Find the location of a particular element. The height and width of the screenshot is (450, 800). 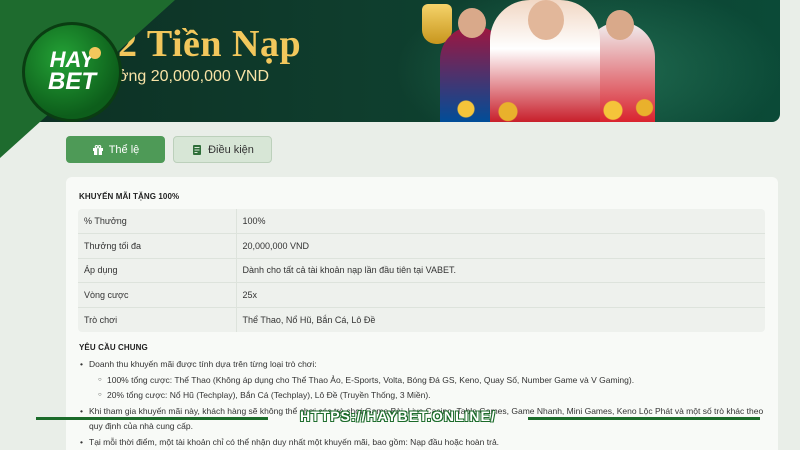

table-value: 20,000,000 VND is located at coordinates (500, 245).